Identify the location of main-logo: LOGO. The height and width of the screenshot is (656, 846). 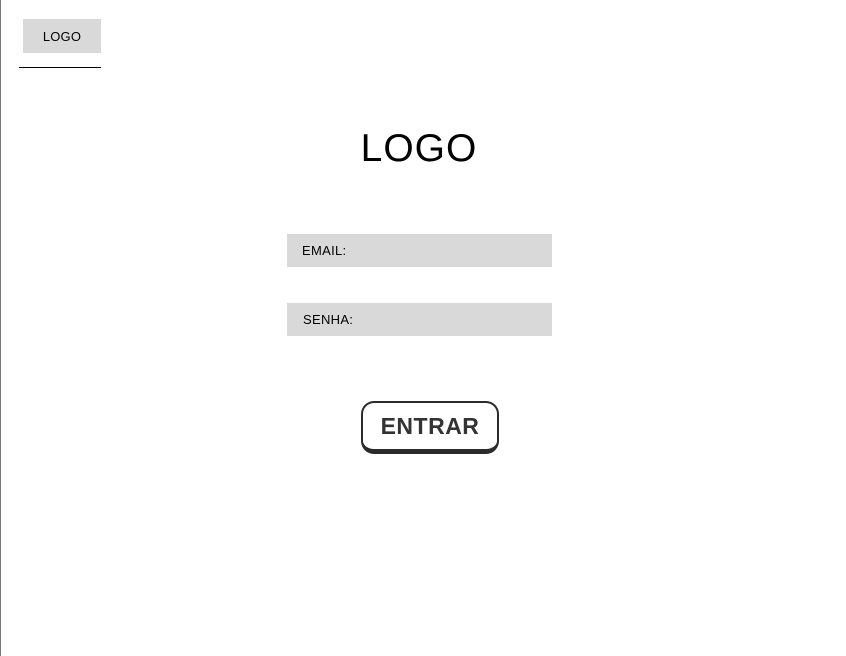
(419, 148).